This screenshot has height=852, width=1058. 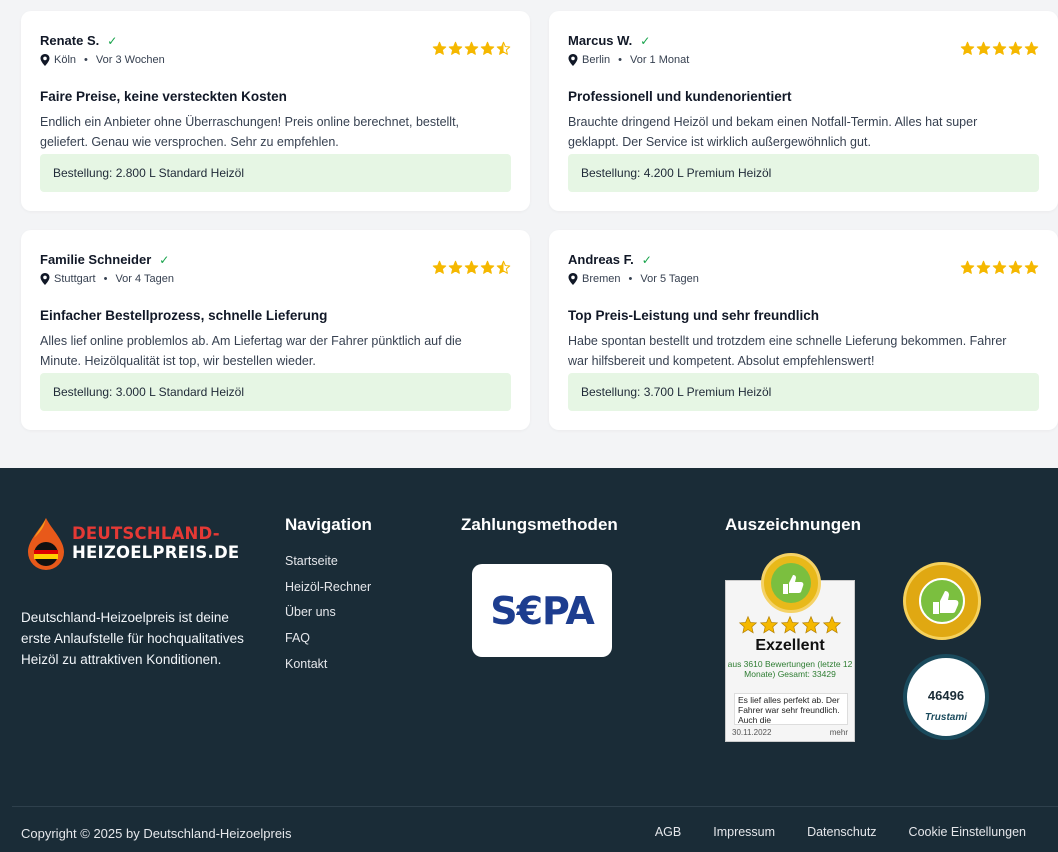 What do you see at coordinates (680, 96) in the screenshot?
I see `review-title: Professionell und kundenorientiert` at bounding box center [680, 96].